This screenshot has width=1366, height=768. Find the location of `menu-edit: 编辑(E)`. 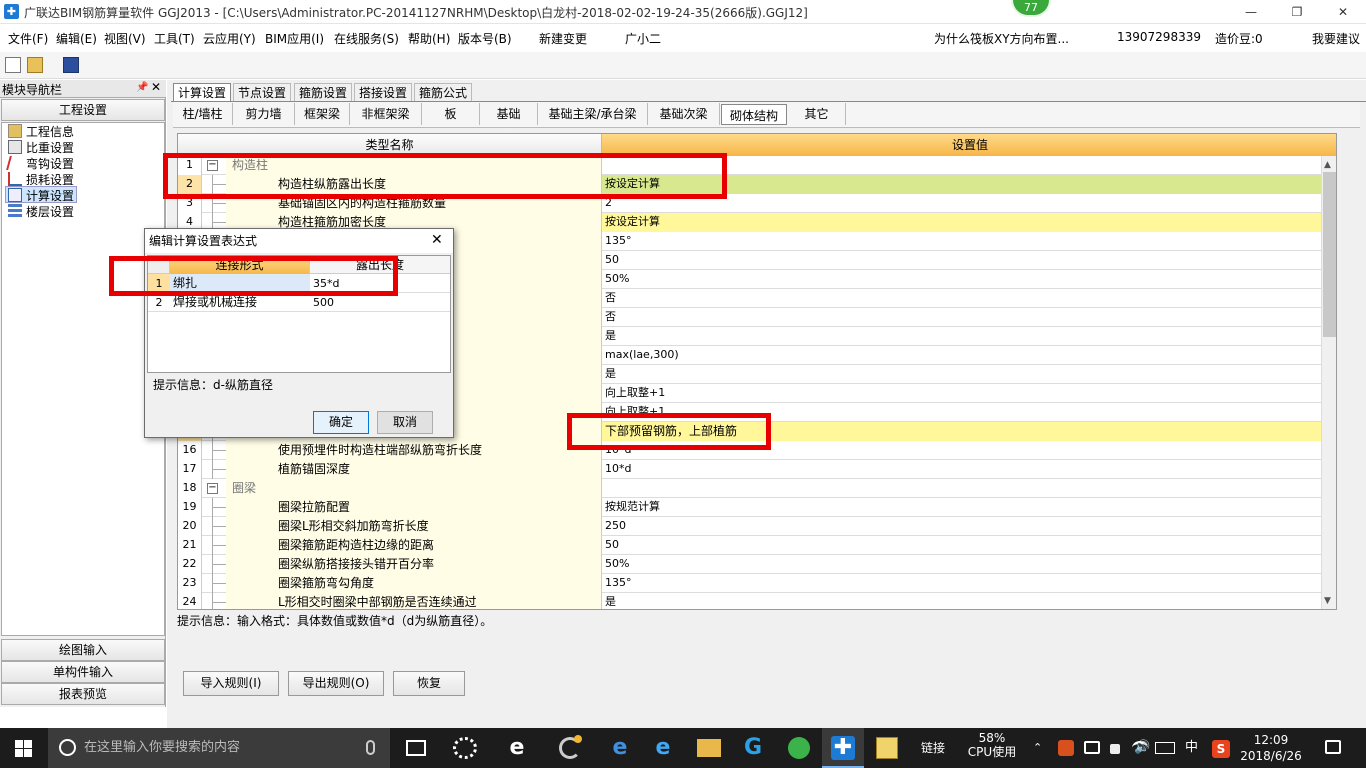

menu-edit: 编辑(E) is located at coordinates (76, 38).